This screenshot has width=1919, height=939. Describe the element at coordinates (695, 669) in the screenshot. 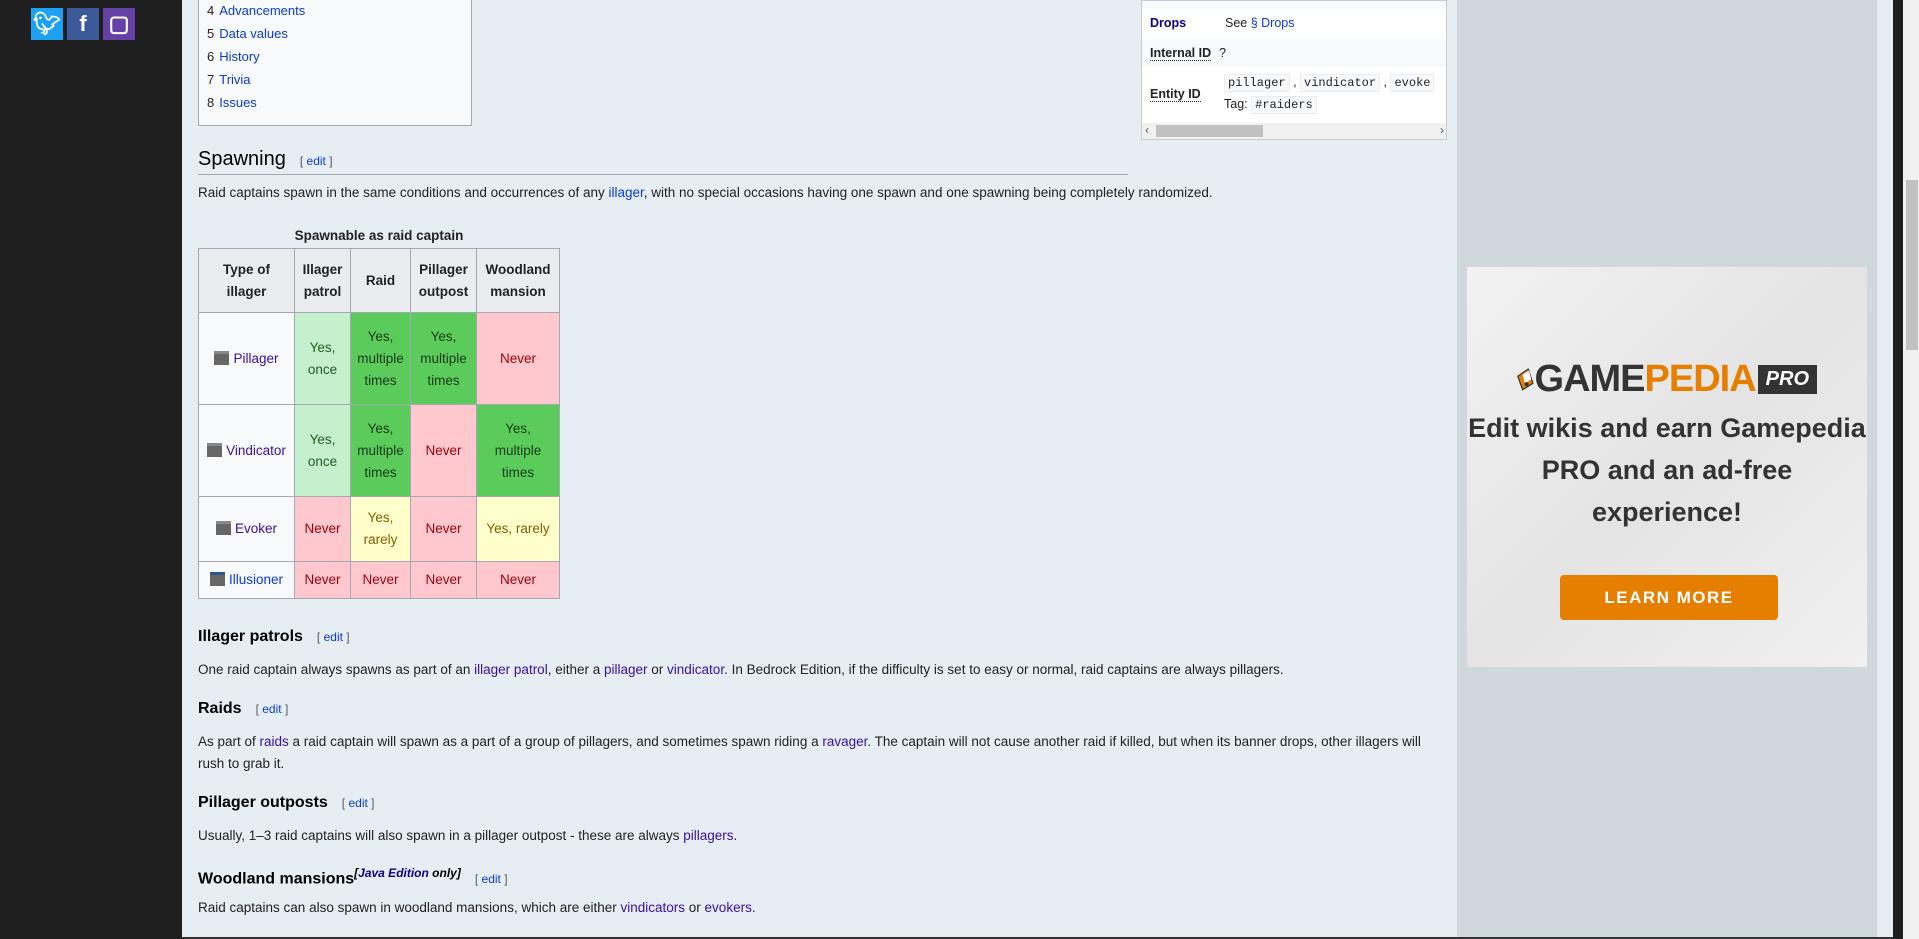

I see `vindicator-link: vindicator` at that location.